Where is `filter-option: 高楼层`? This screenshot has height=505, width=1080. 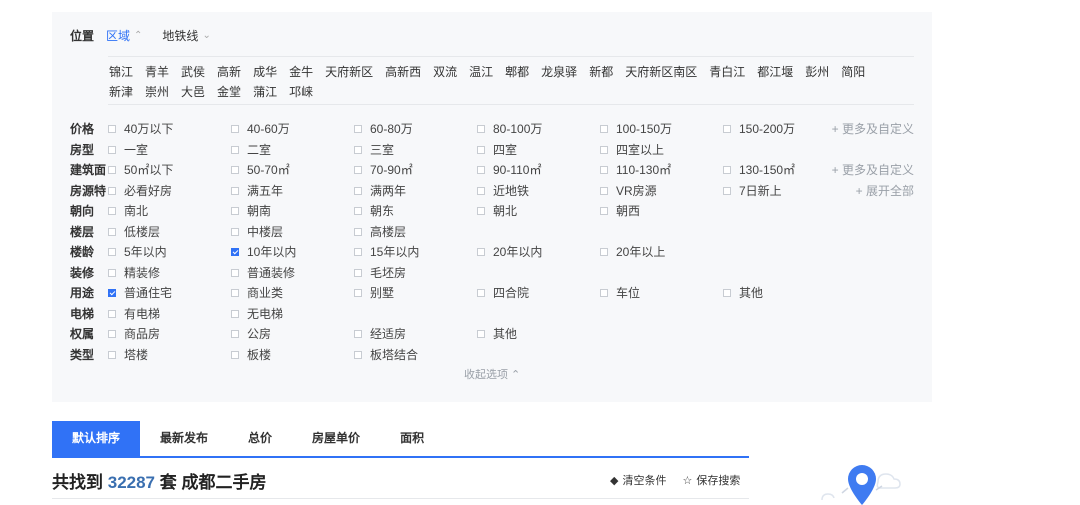
filter-option: 高楼层 is located at coordinates (380, 232).